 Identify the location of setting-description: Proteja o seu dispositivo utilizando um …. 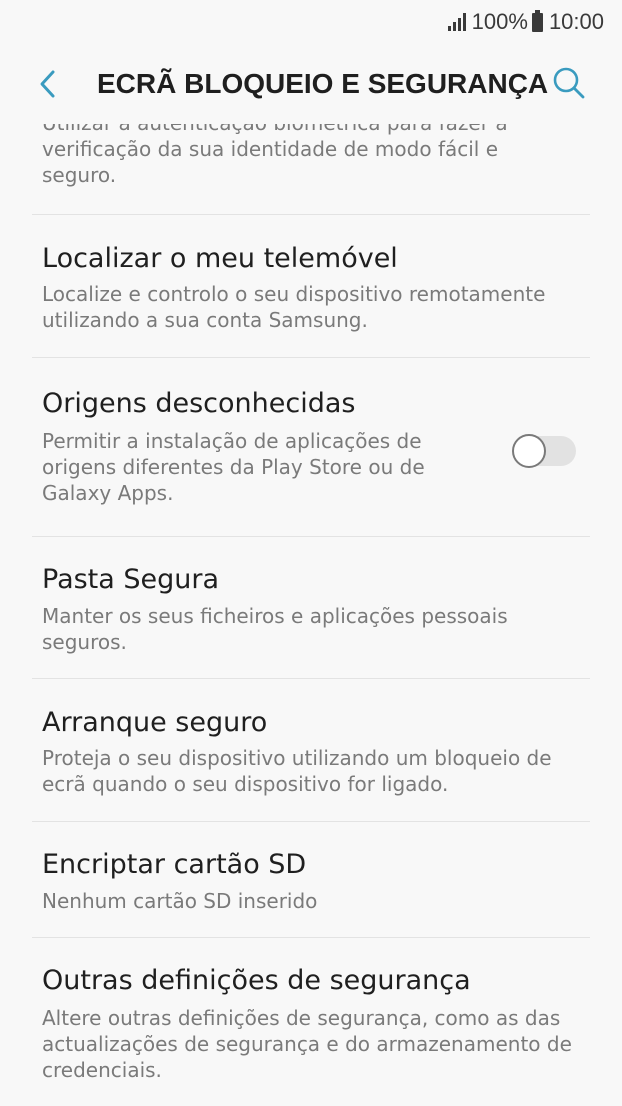
(297, 771).